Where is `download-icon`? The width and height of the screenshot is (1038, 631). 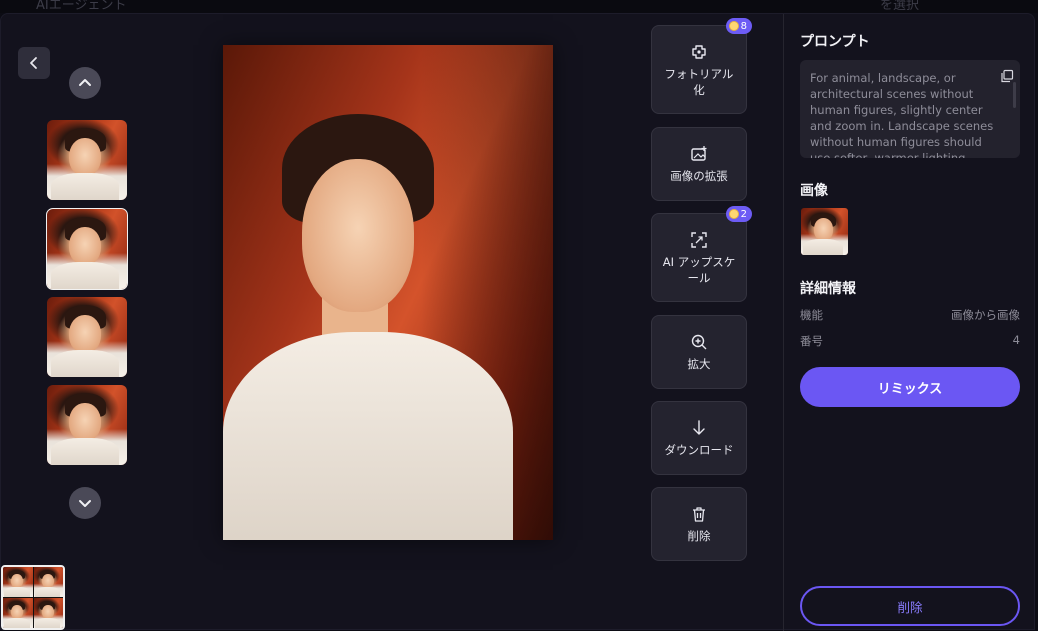
download-icon is located at coordinates (699, 428).